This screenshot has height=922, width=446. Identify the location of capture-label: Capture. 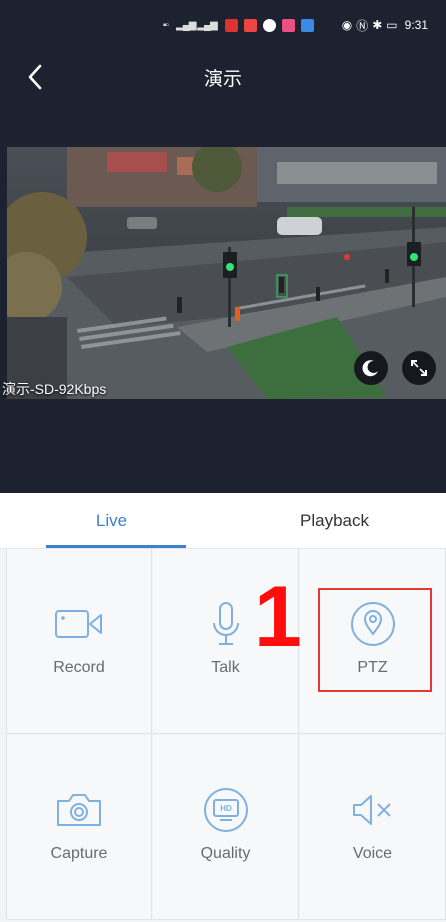
(79, 853).